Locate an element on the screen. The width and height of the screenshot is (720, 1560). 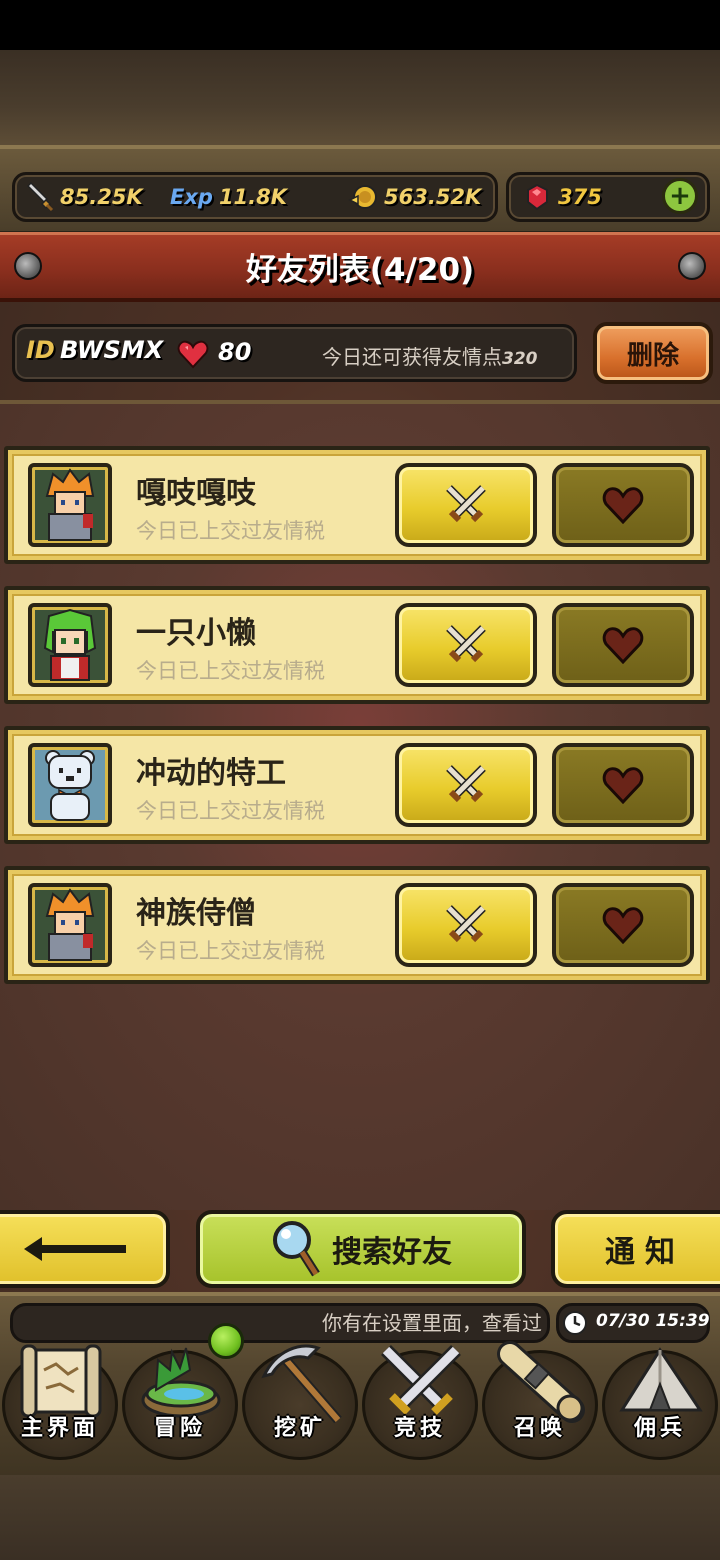
notice-button: 通知 is located at coordinates (635, 1249).